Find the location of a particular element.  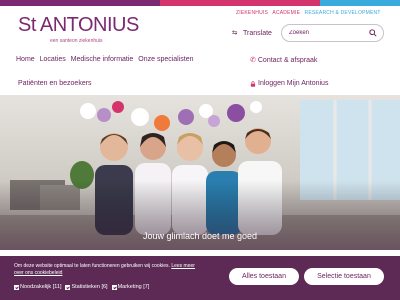

cookie-option-necessary: Noodzakelijk [11] is located at coordinates (37, 287).